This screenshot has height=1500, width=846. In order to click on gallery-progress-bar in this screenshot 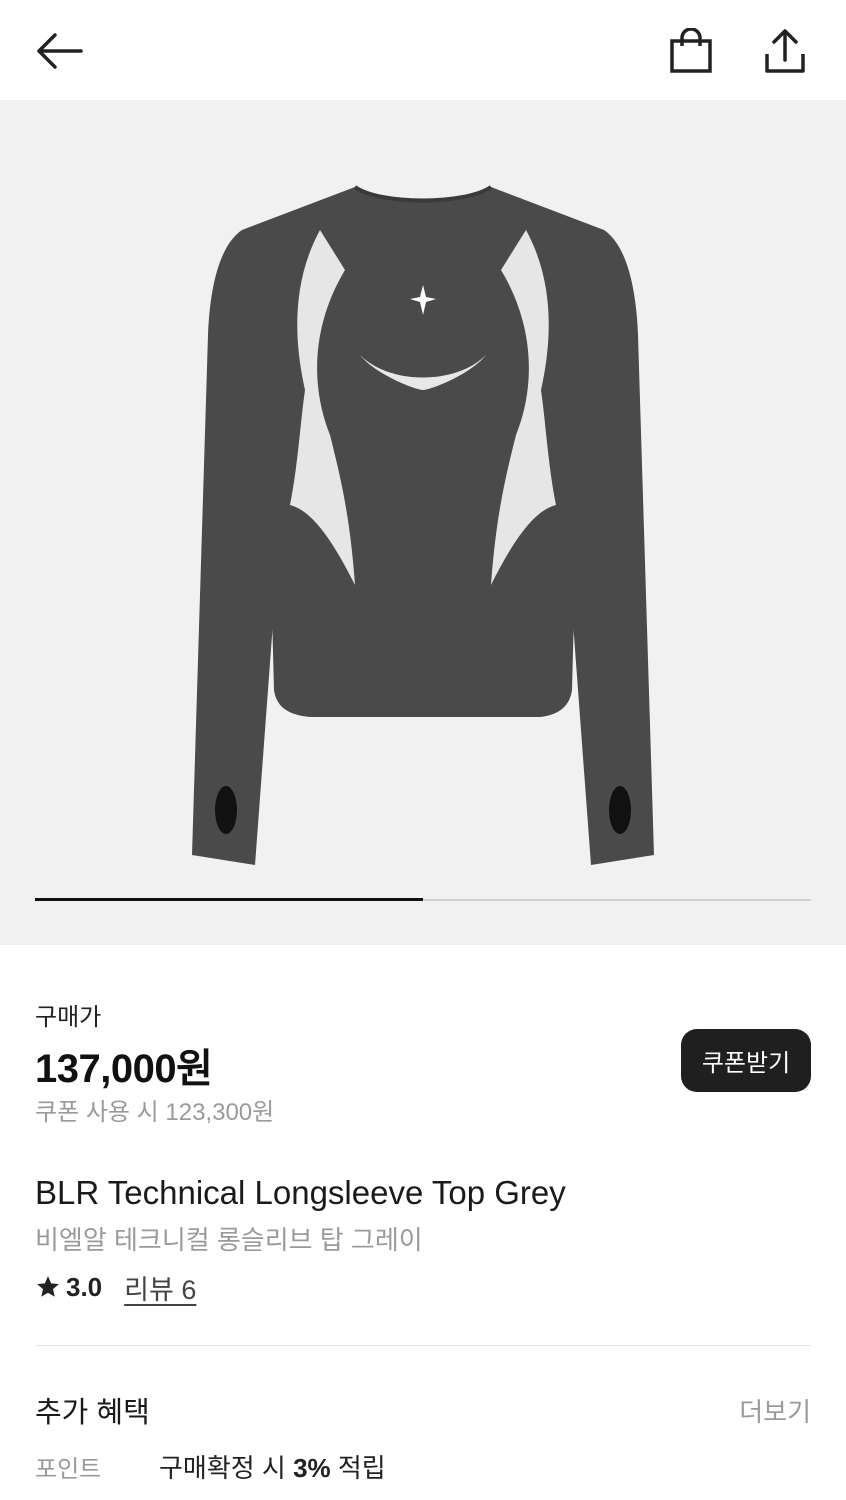, I will do `click(423, 899)`.